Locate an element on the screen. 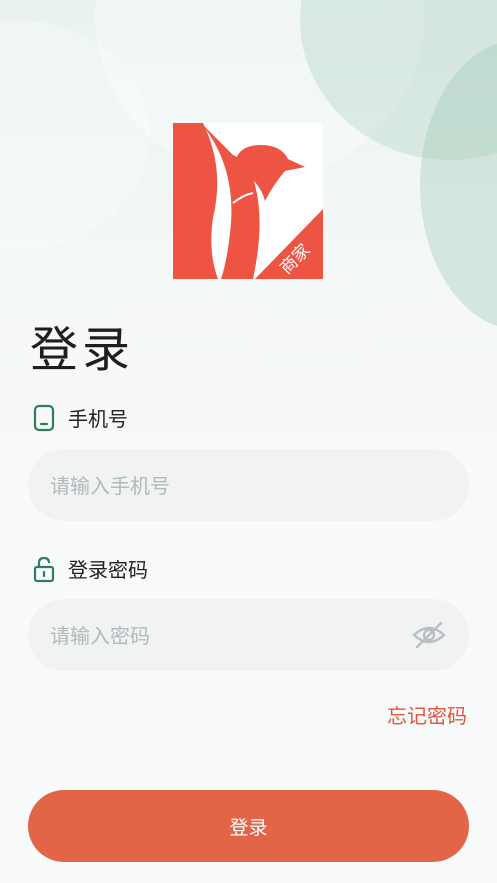  password-label: 登录密码 is located at coordinates (89, 568).